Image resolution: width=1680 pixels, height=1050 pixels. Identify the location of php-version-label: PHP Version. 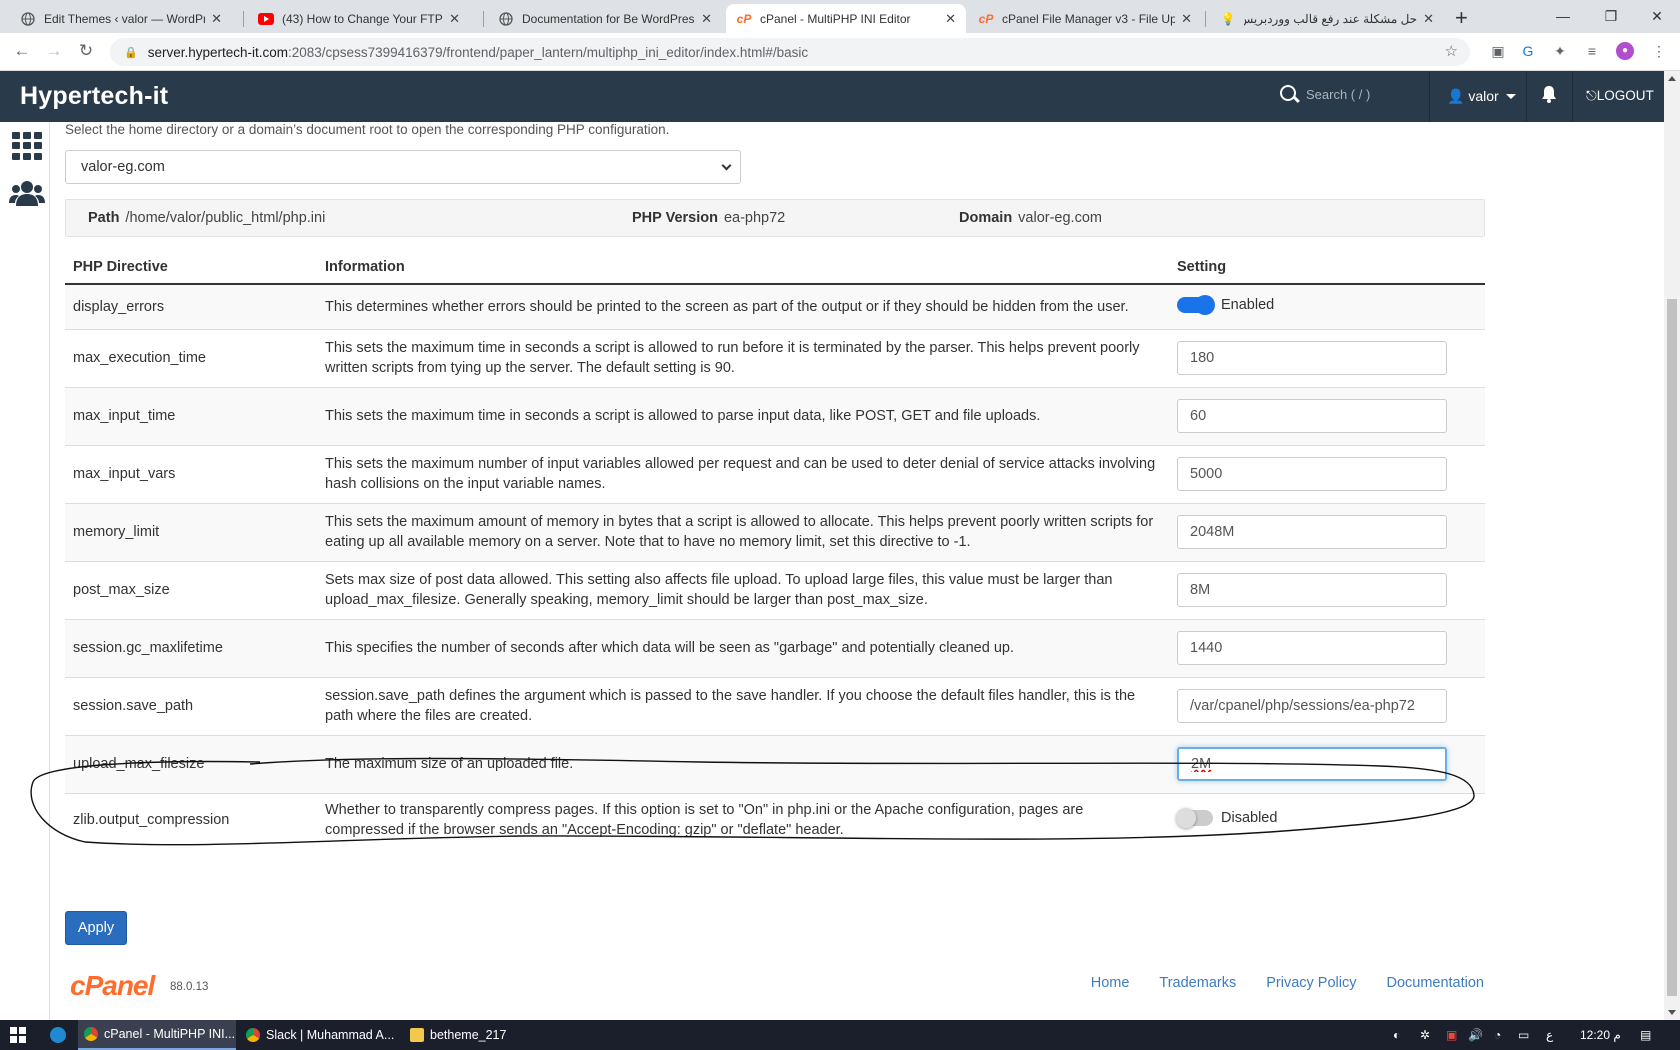
(675, 218).